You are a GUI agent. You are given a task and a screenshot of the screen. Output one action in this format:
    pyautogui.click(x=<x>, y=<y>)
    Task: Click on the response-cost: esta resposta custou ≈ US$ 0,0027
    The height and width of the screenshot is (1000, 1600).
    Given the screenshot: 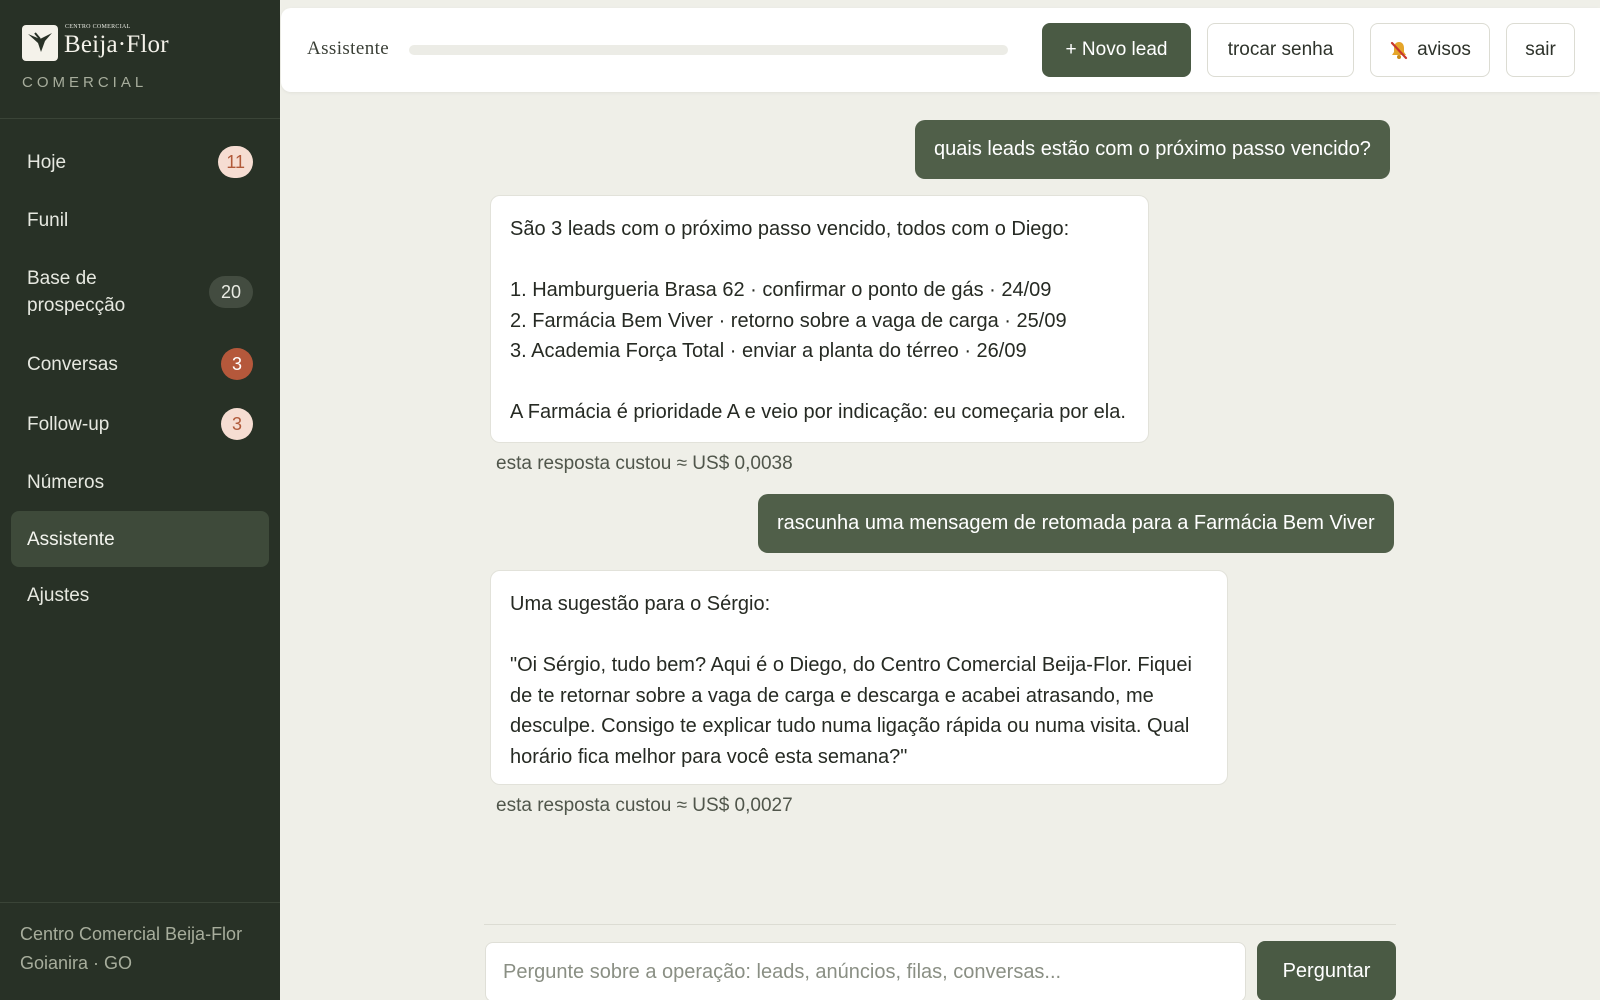 What is the action you would take?
    pyautogui.click(x=644, y=805)
    